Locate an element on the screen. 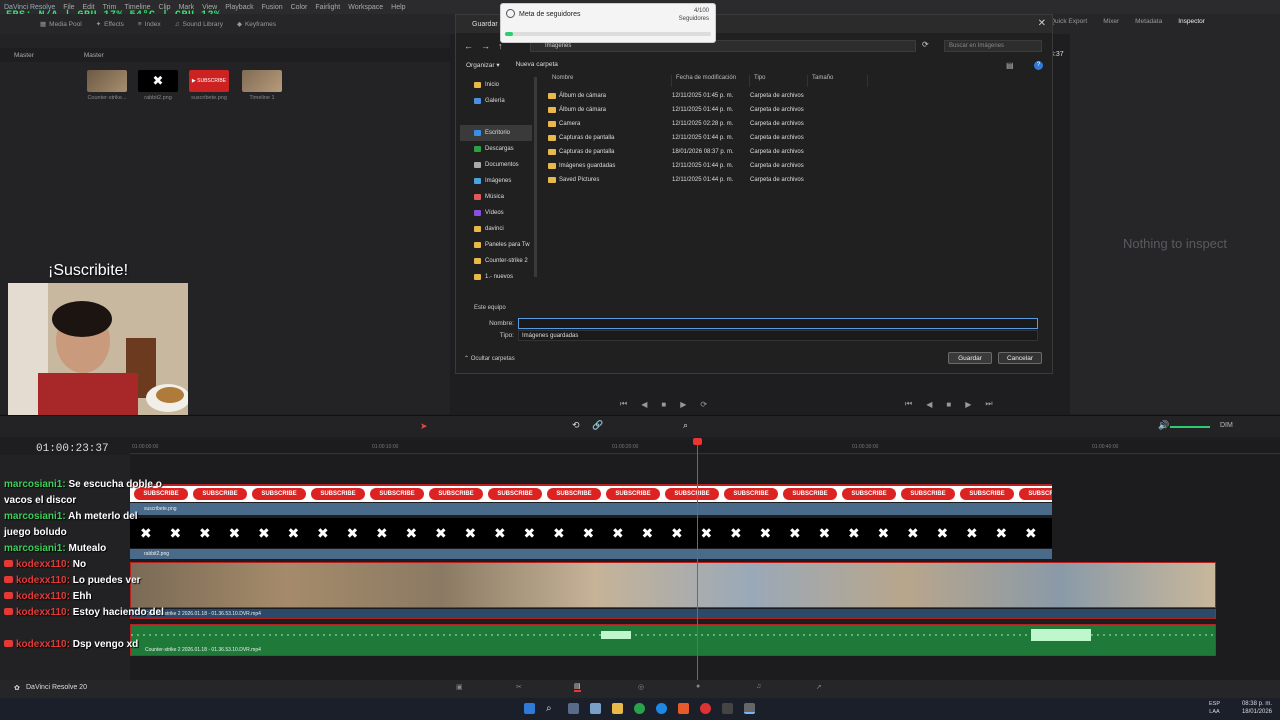 This screenshot has width=1280, height=720. nav-item-10: Counter-strike 2 is located at coordinates (496, 261).